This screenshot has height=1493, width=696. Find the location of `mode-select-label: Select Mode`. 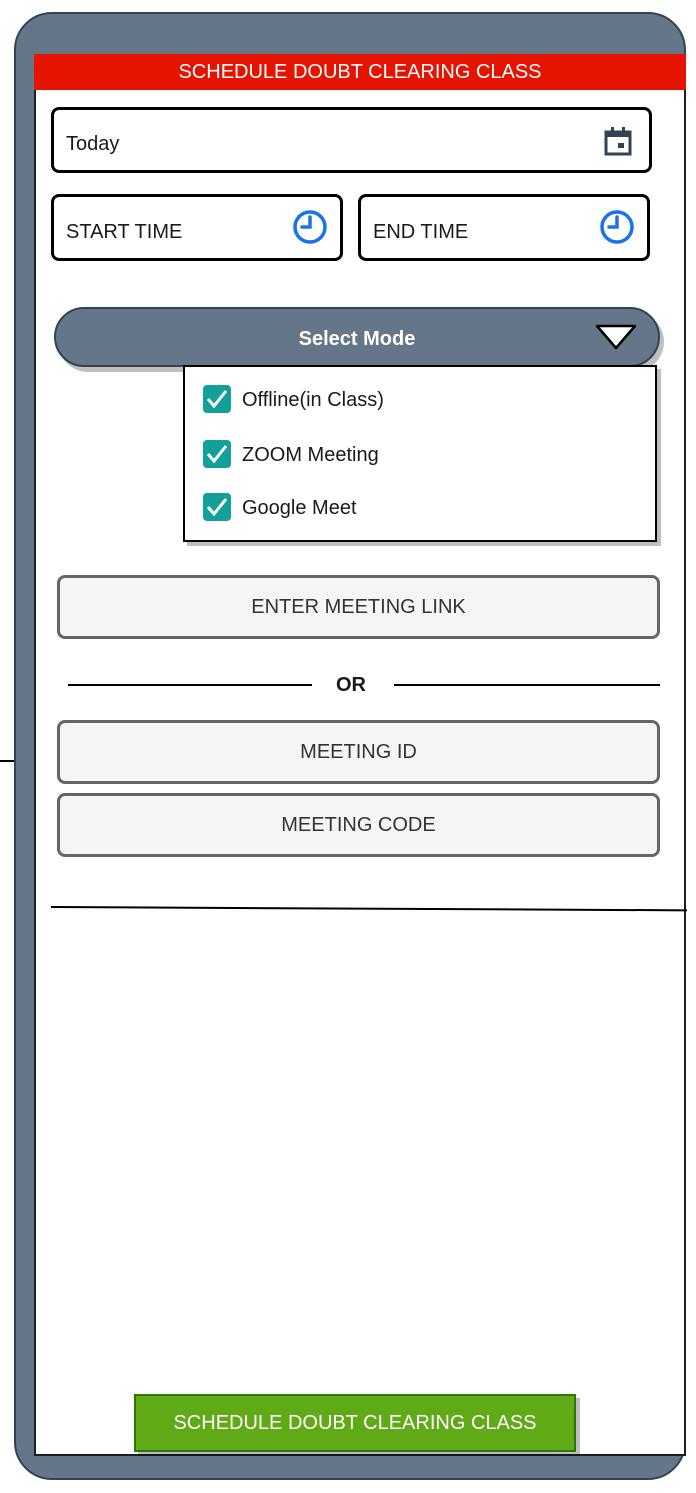

mode-select-label: Select Mode is located at coordinates (357, 339).